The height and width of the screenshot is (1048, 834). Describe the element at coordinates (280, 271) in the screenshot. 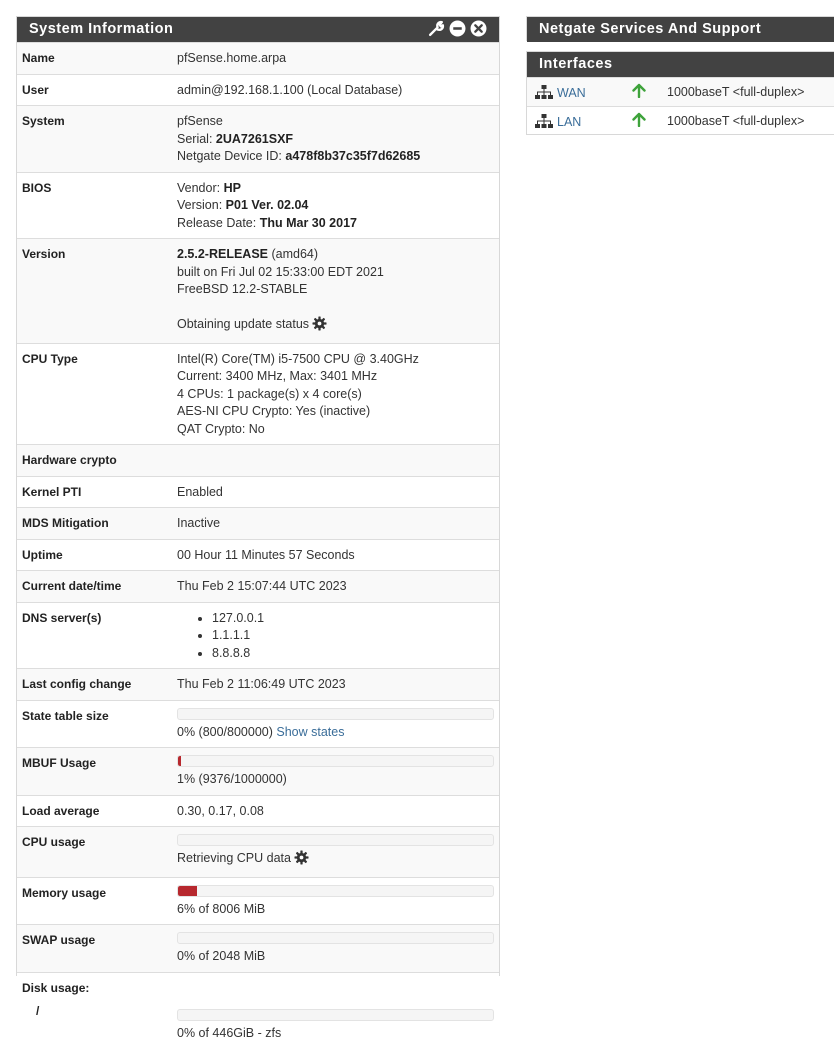

I see `version-built: built on Fri Jul 02 15:33:00 EDT 2021` at that location.